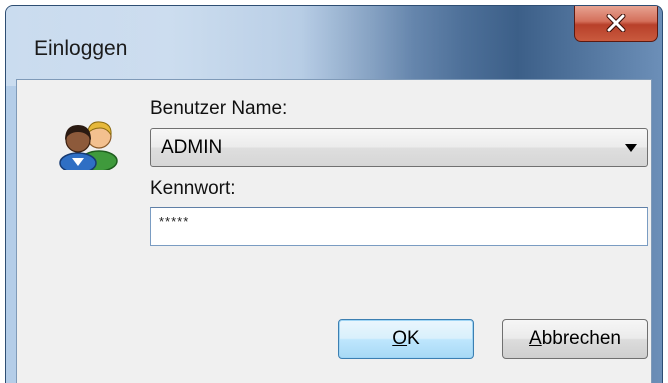  What do you see at coordinates (400, 338) in the screenshot?
I see `ok-mnemonic: O` at bounding box center [400, 338].